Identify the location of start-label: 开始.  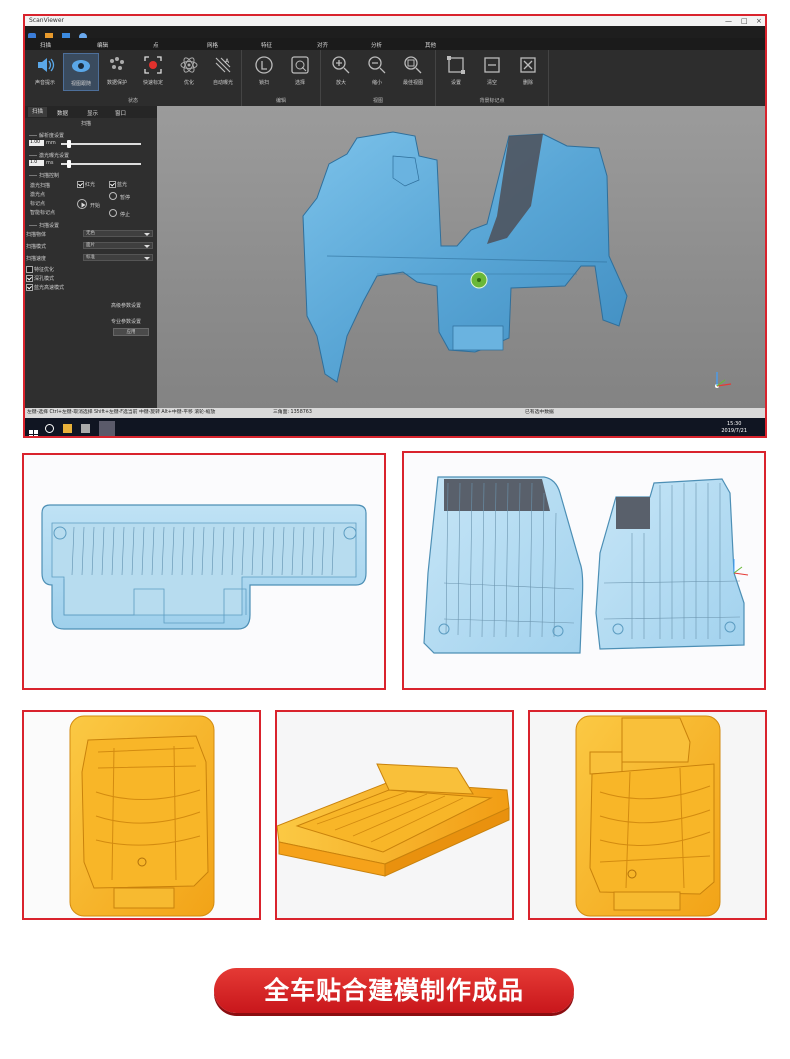
(95, 206).